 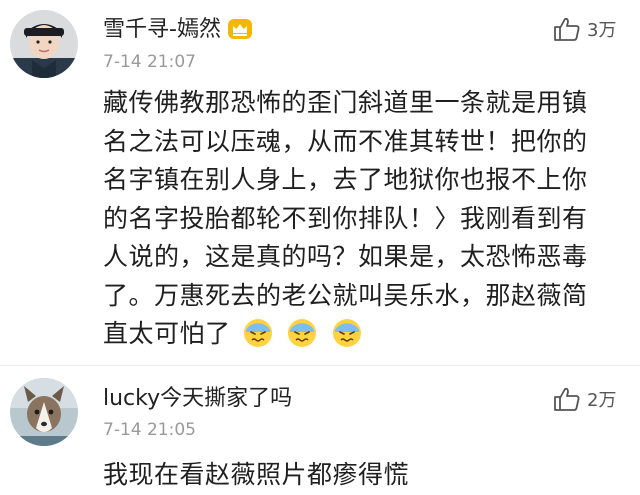 I want to click on comment-line: 了。万惠死去的老公就叫吴乐水，那赵薇简, so click(x=345, y=295).